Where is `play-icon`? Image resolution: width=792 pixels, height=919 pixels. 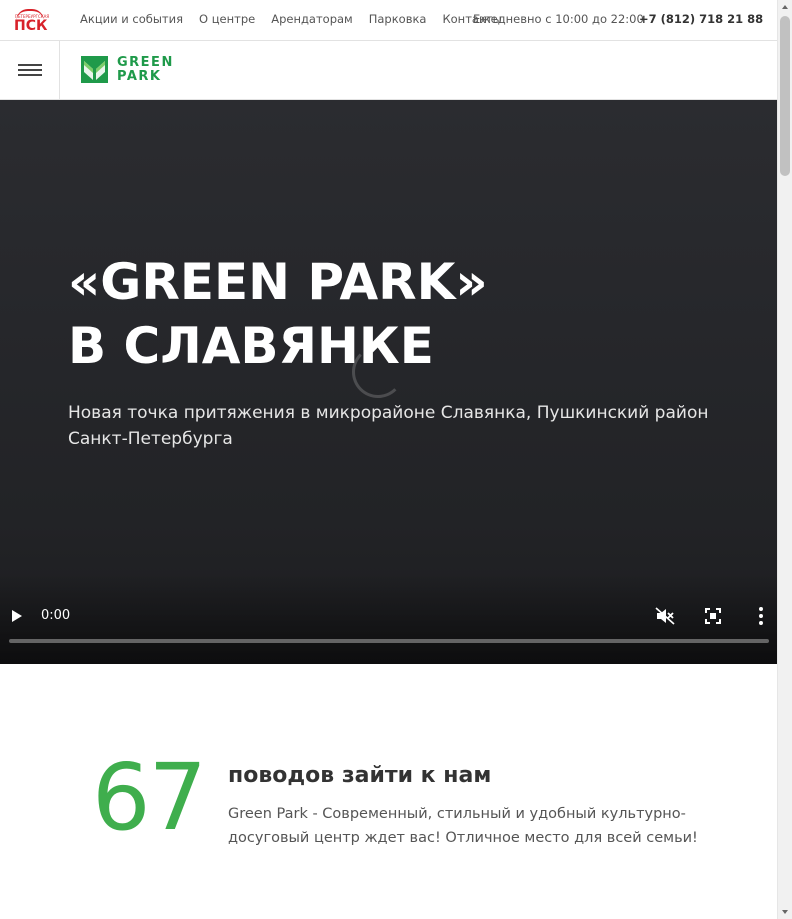
play-icon is located at coordinates (17, 616).